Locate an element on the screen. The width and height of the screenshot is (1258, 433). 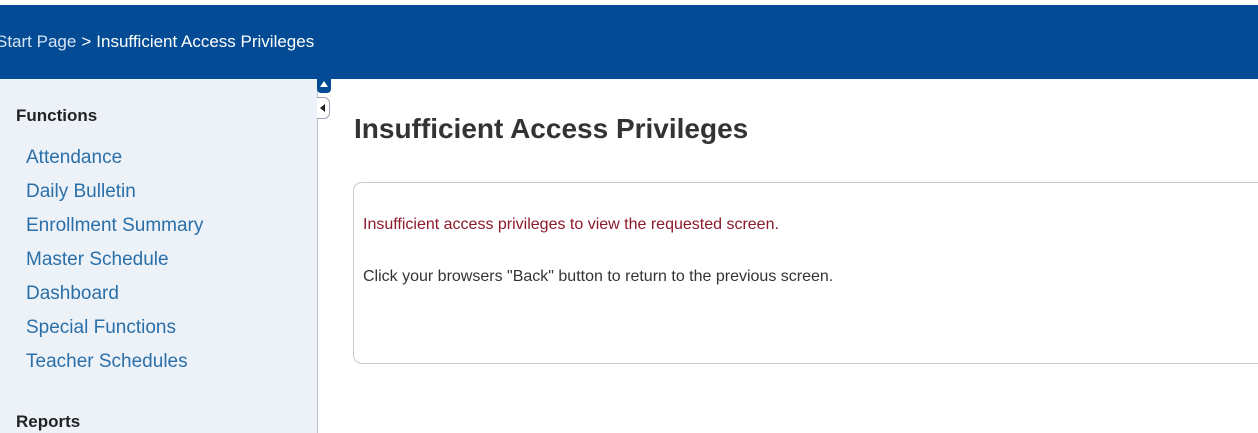
sidebar-item-master-schedule: Master Schedule is located at coordinates (114, 264).